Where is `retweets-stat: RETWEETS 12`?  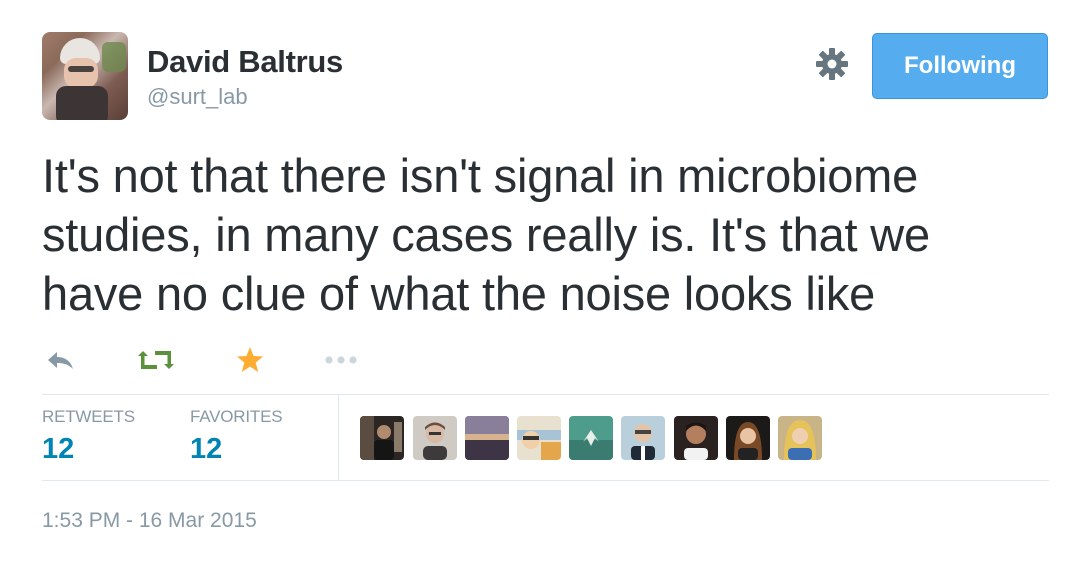
retweets-stat: RETWEETS 12 is located at coordinates (88, 436).